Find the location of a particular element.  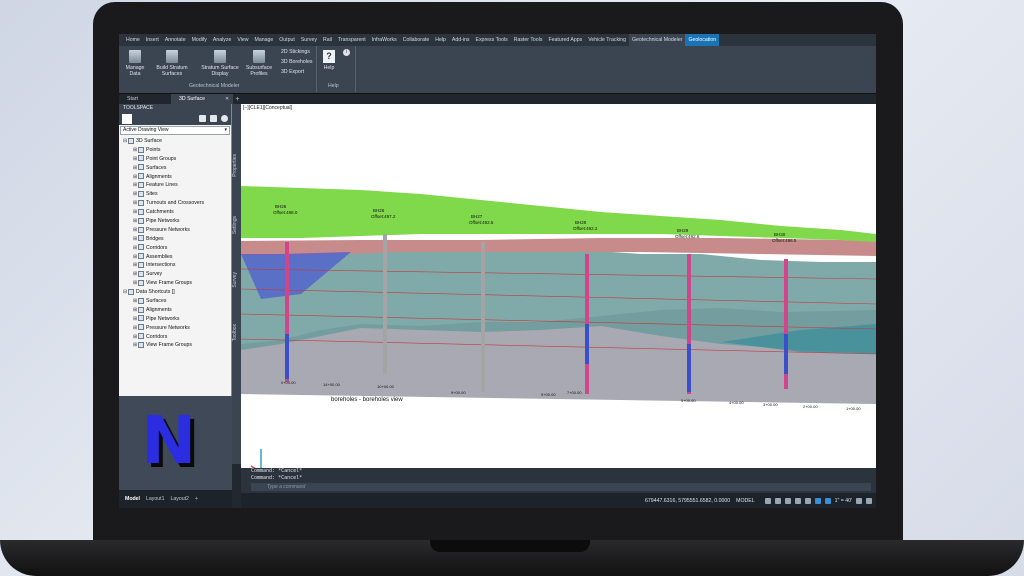

profile-view-title: boreholes - boreholes view is located at coordinates (367, 400).